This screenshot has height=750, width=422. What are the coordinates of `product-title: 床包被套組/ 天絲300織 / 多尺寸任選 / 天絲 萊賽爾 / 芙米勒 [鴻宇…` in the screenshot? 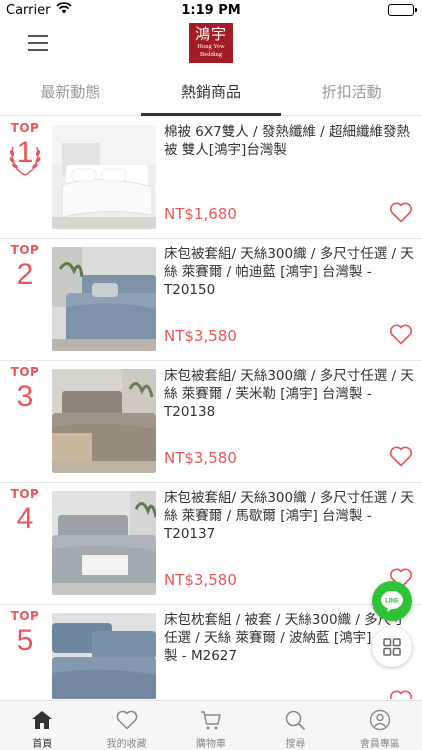 It's located at (289, 394).